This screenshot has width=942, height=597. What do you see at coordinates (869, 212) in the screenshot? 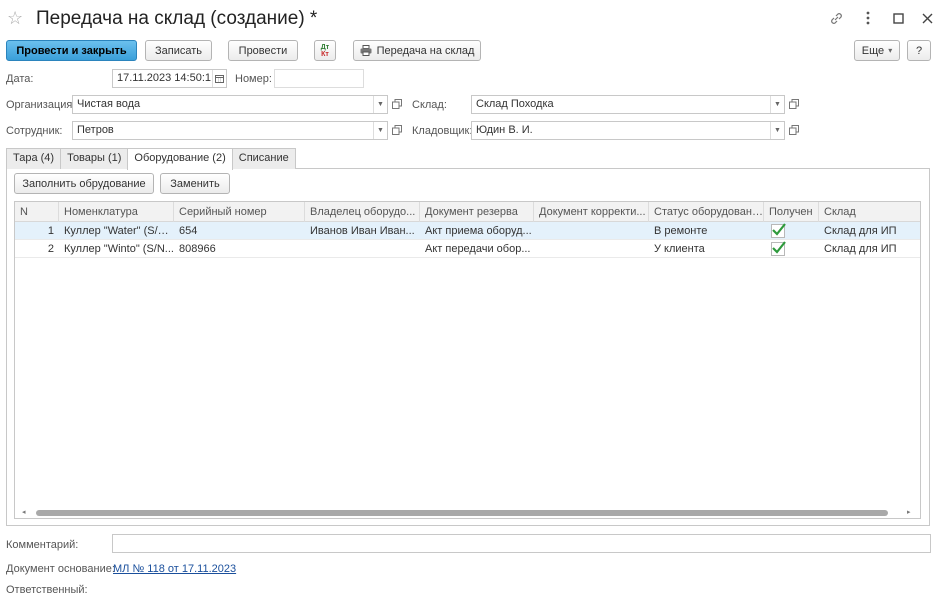
I see `column-header: Склад` at bounding box center [869, 212].